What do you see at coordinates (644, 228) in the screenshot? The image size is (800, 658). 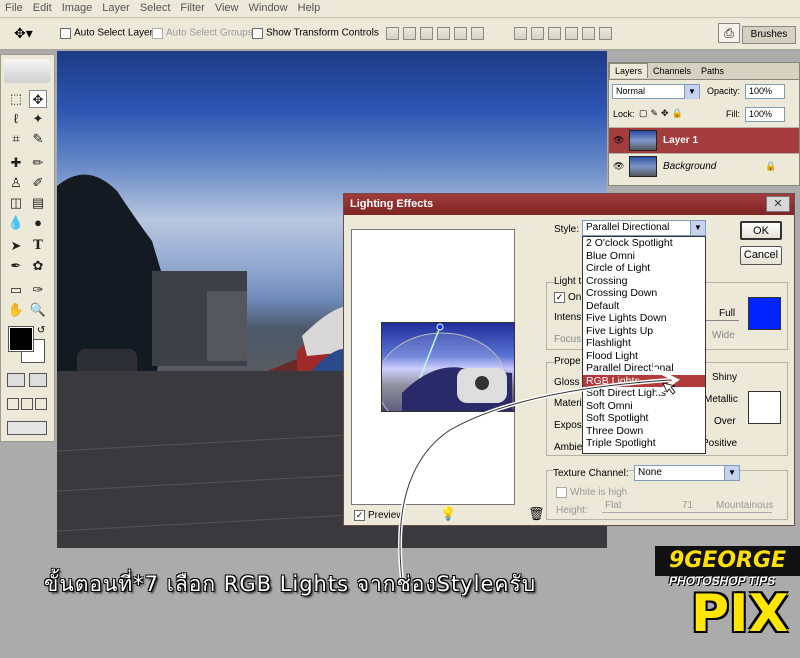 I see `style-dropdown: Parallel Directional ▼` at bounding box center [644, 228].